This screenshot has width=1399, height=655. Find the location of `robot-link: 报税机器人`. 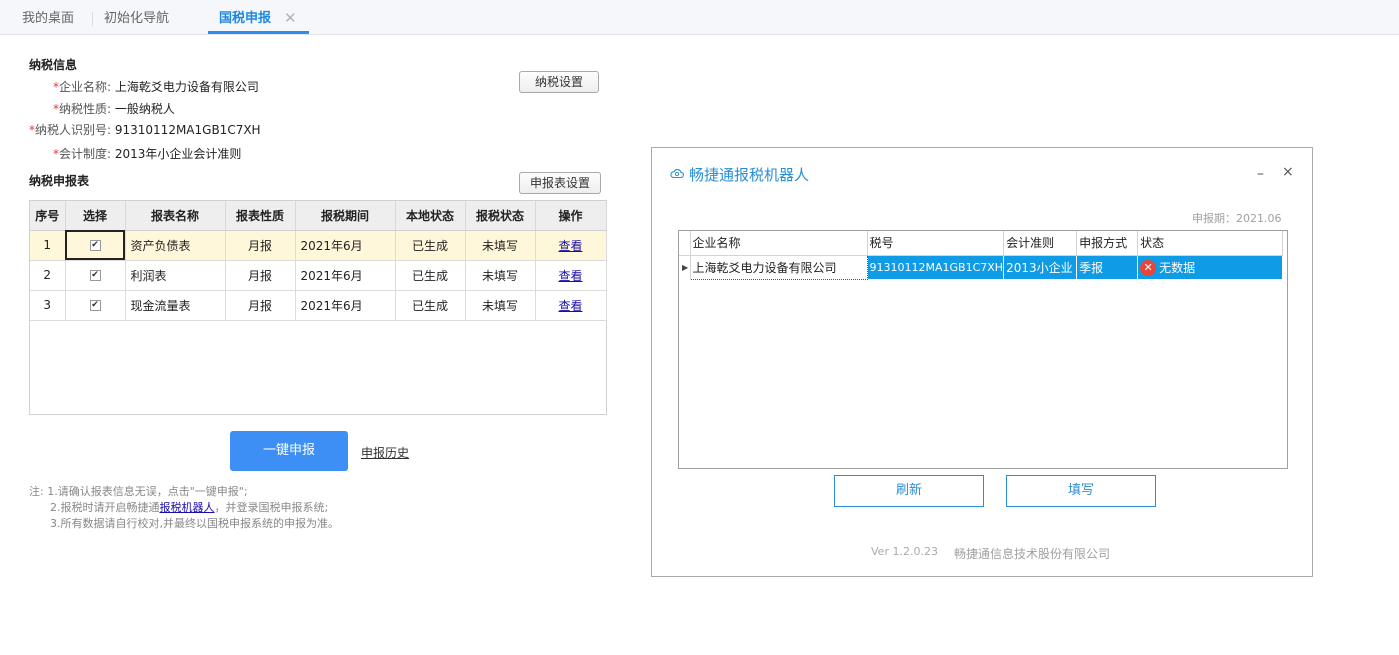

robot-link: 报税机器人 is located at coordinates (187, 507).